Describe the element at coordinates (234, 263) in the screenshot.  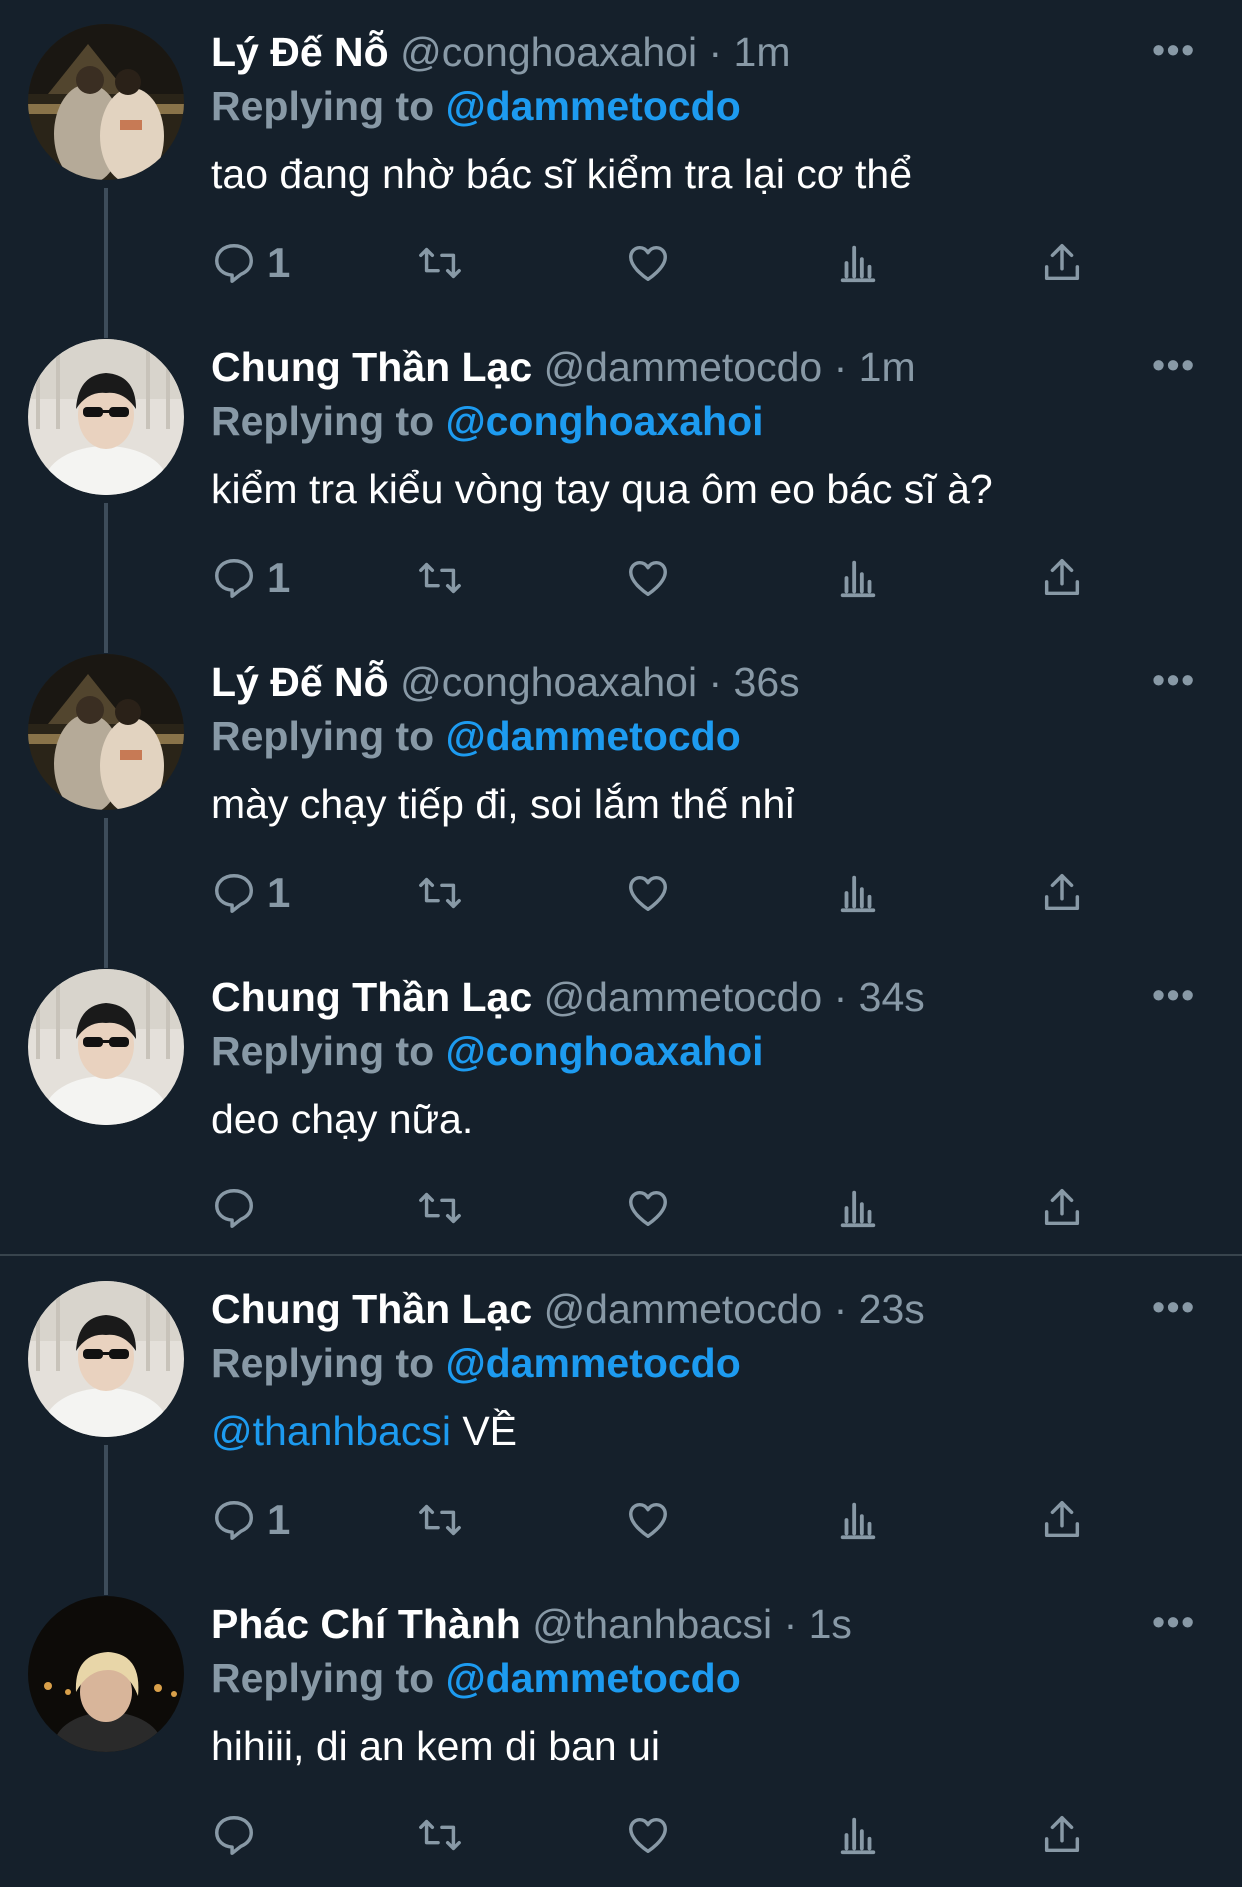
I see `reply-icon` at that location.